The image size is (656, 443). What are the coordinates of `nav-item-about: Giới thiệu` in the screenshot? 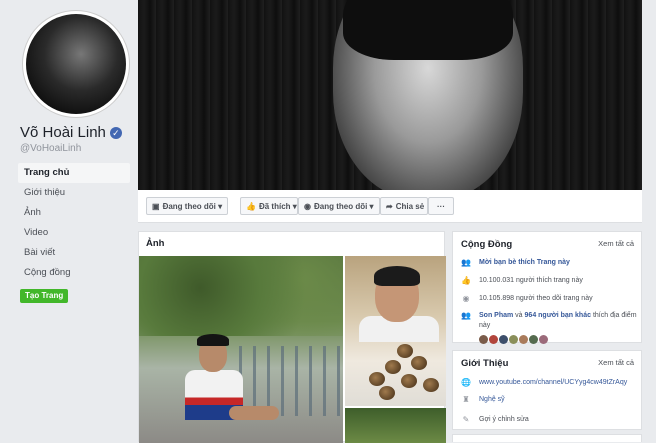 It's located at (74, 193).